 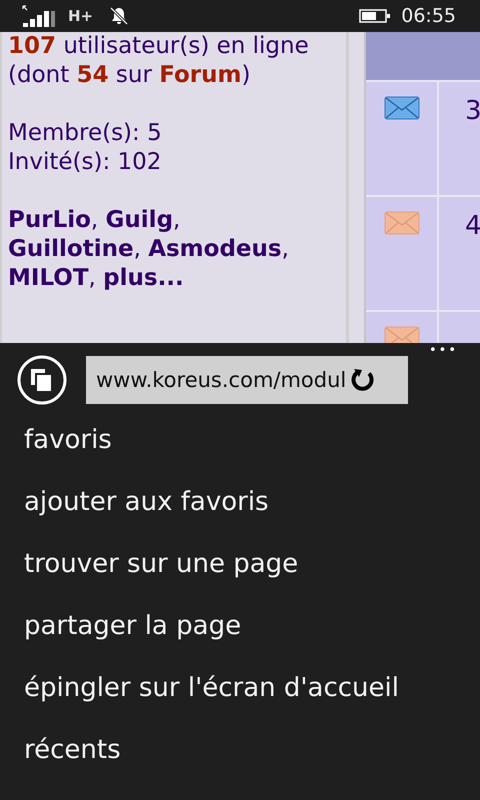 I want to click on battery-icon, so click(x=375, y=16).